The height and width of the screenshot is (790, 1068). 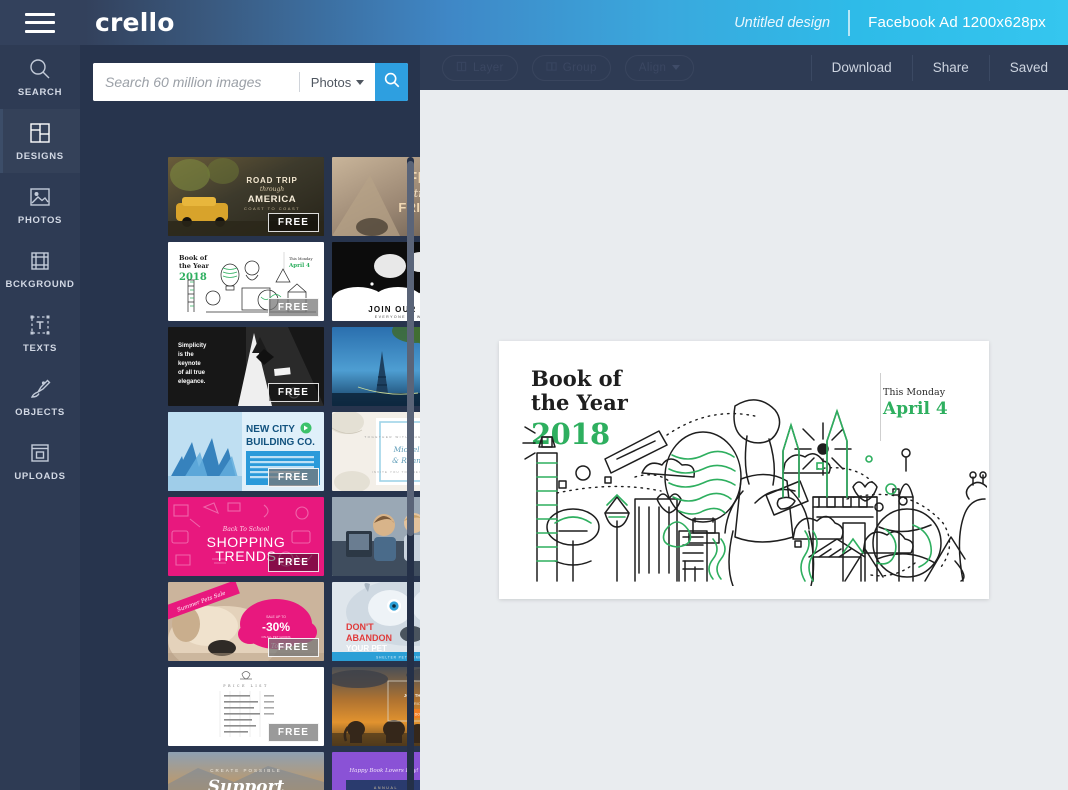 I want to click on canvas-illustration, so click(x=752, y=483).